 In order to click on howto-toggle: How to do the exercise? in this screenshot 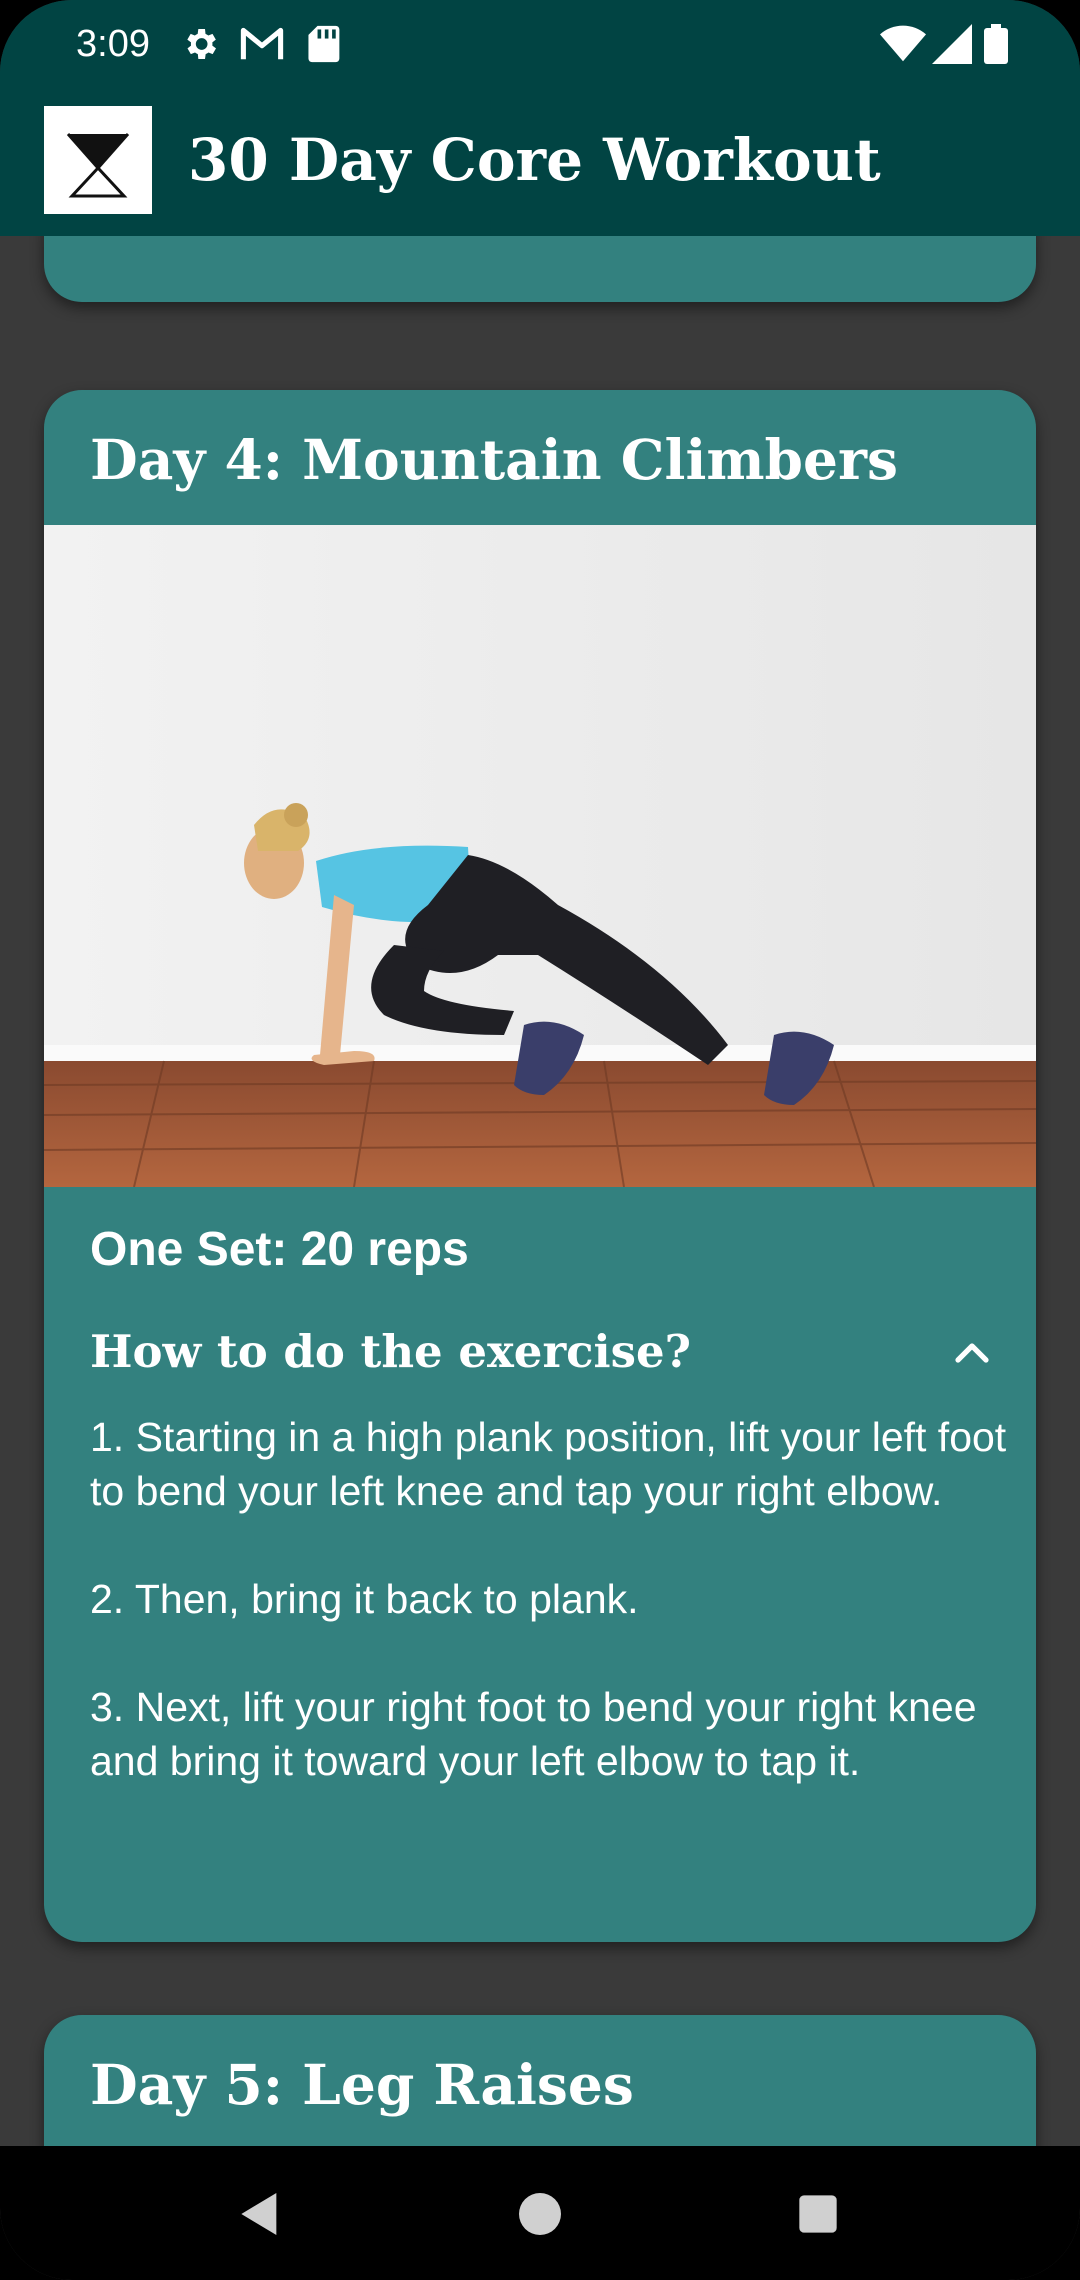, I will do `click(540, 1355)`.